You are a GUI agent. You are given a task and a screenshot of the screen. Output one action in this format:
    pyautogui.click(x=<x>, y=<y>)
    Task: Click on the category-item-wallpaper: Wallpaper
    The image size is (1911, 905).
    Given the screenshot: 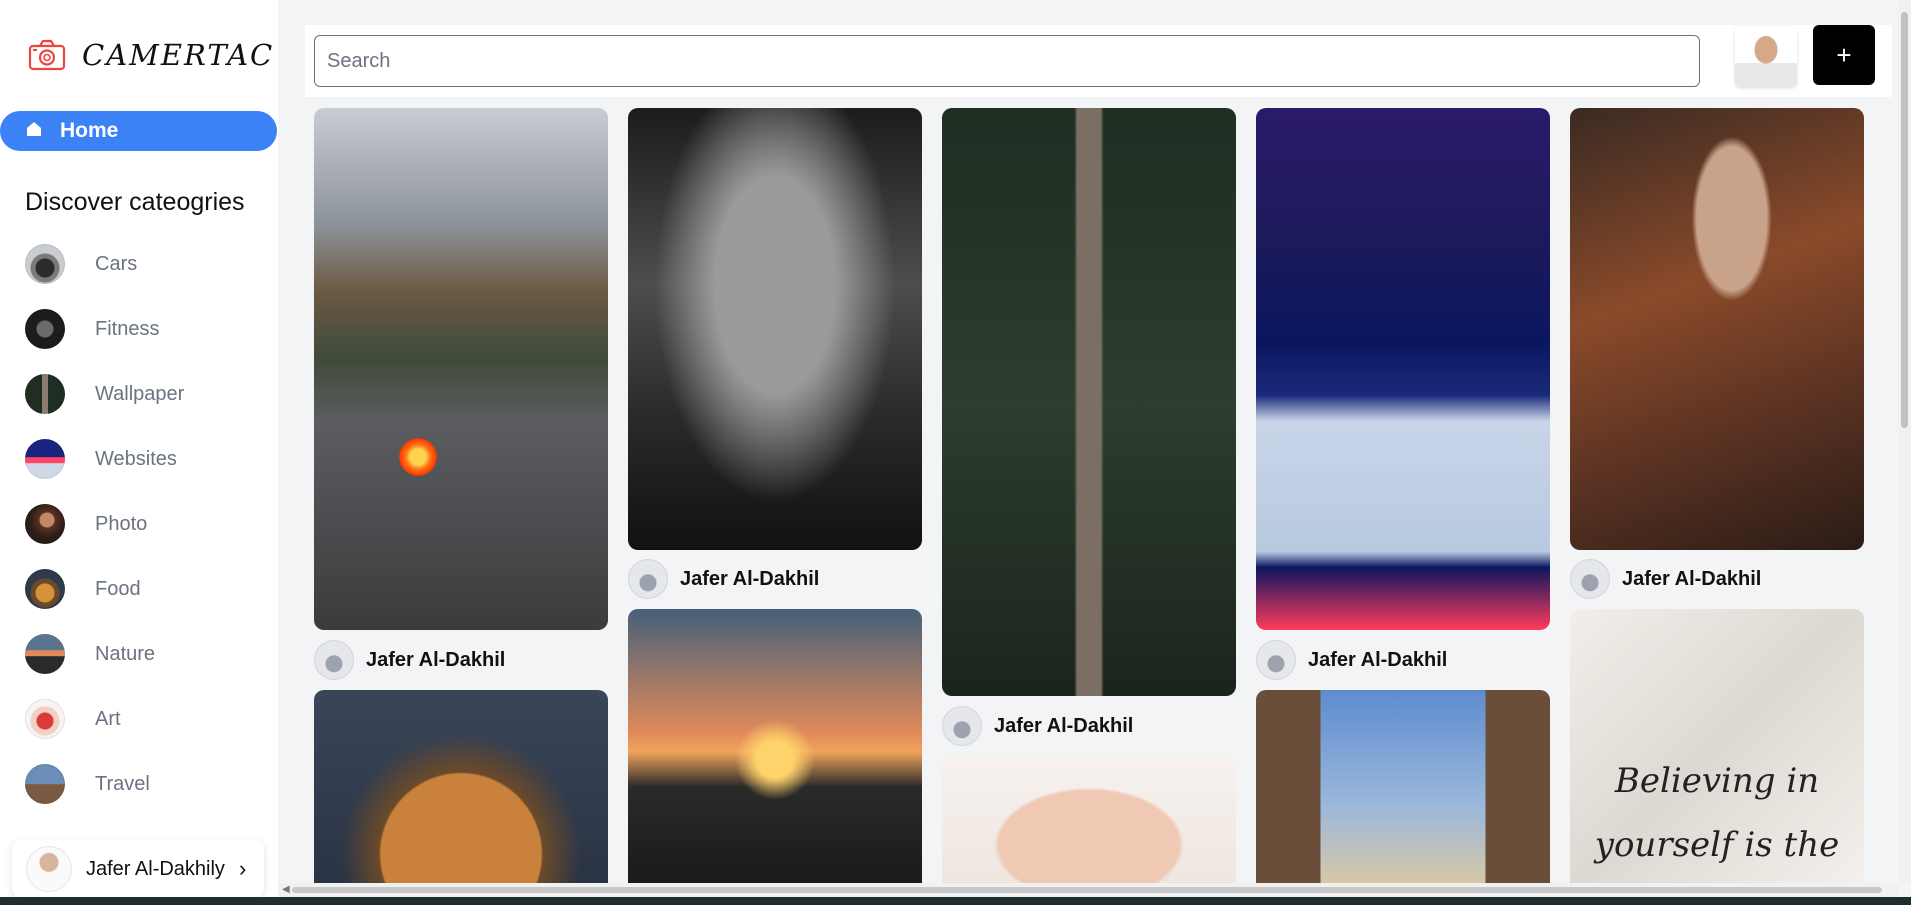 What is the action you would take?
    pyautogui.click(x=104, y=394)
    